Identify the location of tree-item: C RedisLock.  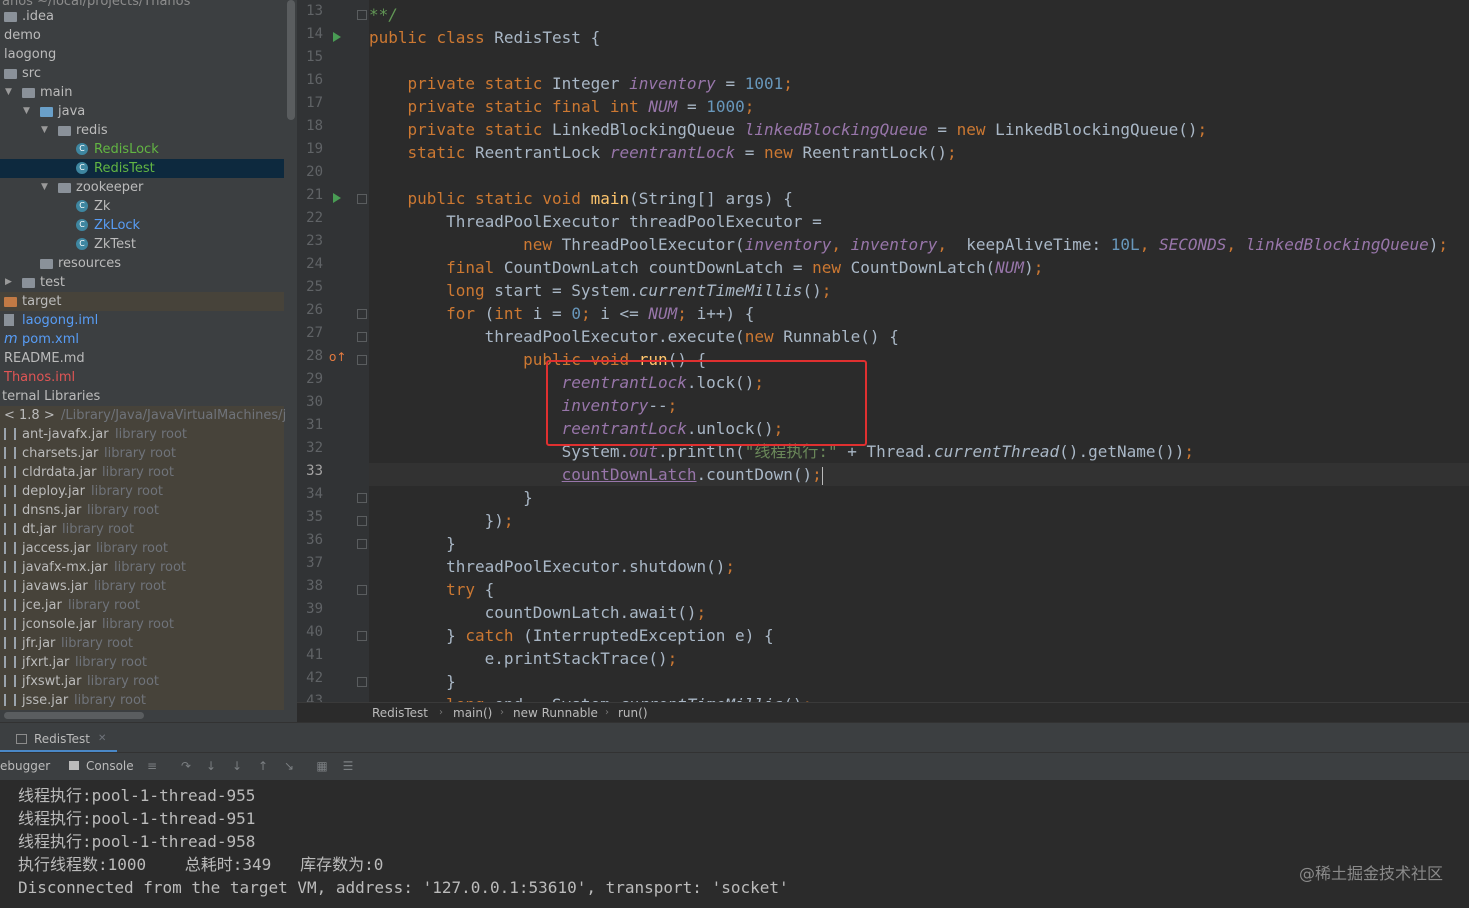
(142, 149).